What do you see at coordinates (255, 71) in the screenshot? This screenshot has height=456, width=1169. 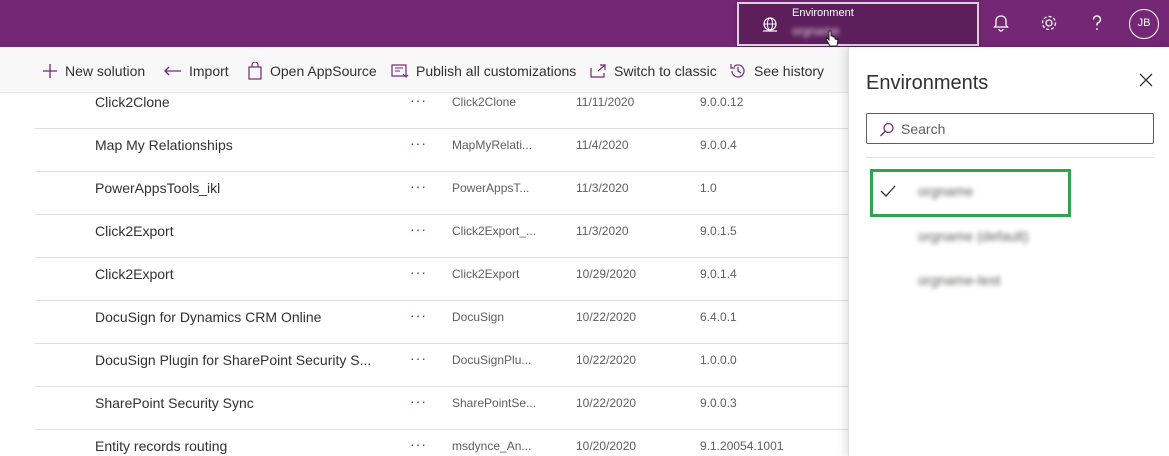 I see `shopping-bag-icon` at bounding box center [255, 71].